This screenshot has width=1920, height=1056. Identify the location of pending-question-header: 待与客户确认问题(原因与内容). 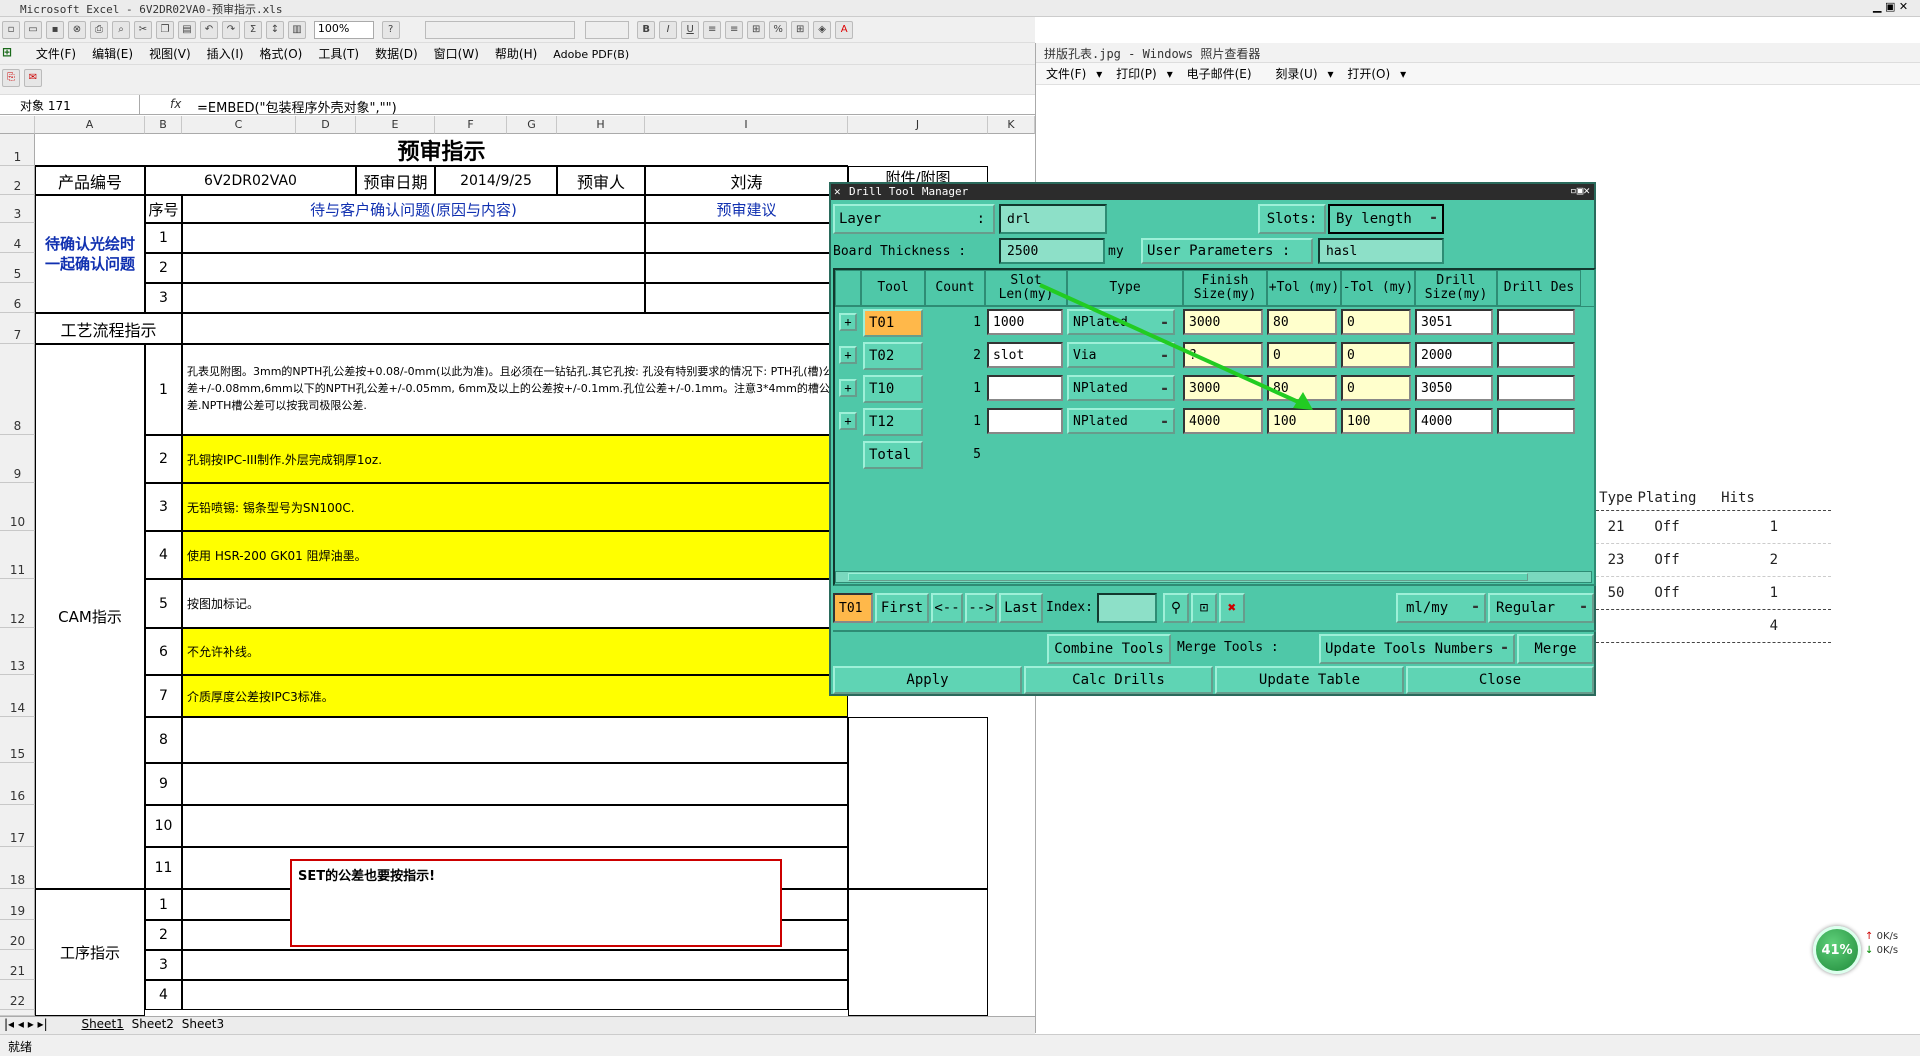
(413, 209).